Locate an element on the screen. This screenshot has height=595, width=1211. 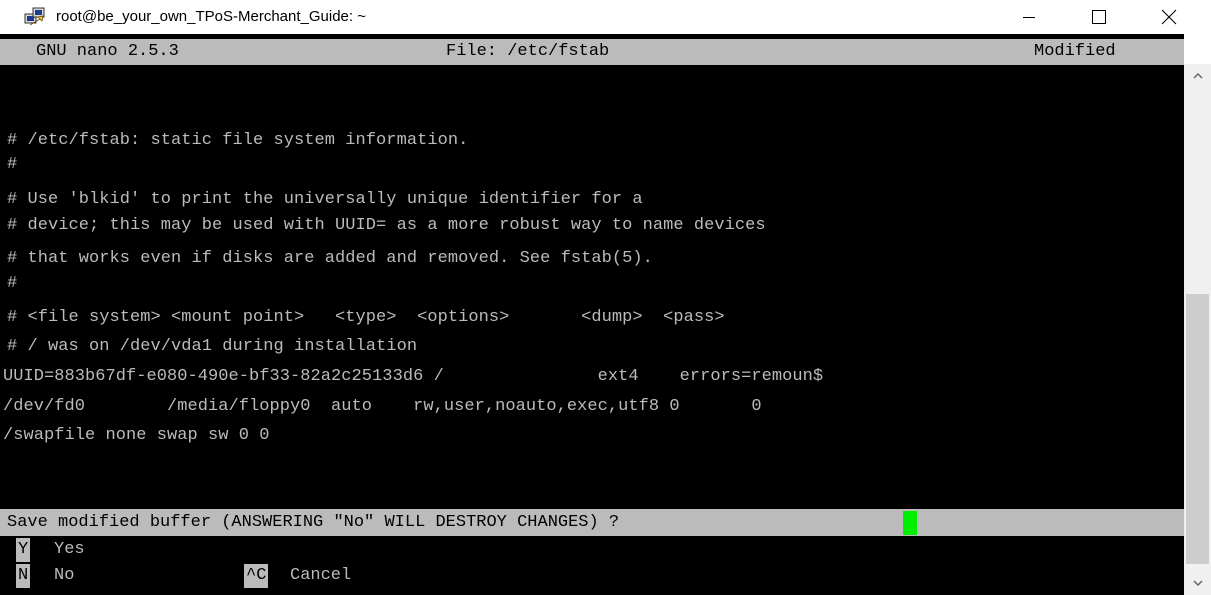
text-cursor is located at coordinates (910, 523).